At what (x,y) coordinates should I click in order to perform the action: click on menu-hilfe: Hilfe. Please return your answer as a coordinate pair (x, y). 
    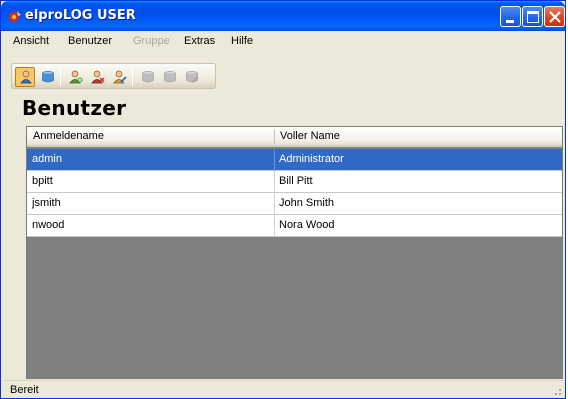
    Looking at the image, I should click on (242, 41).